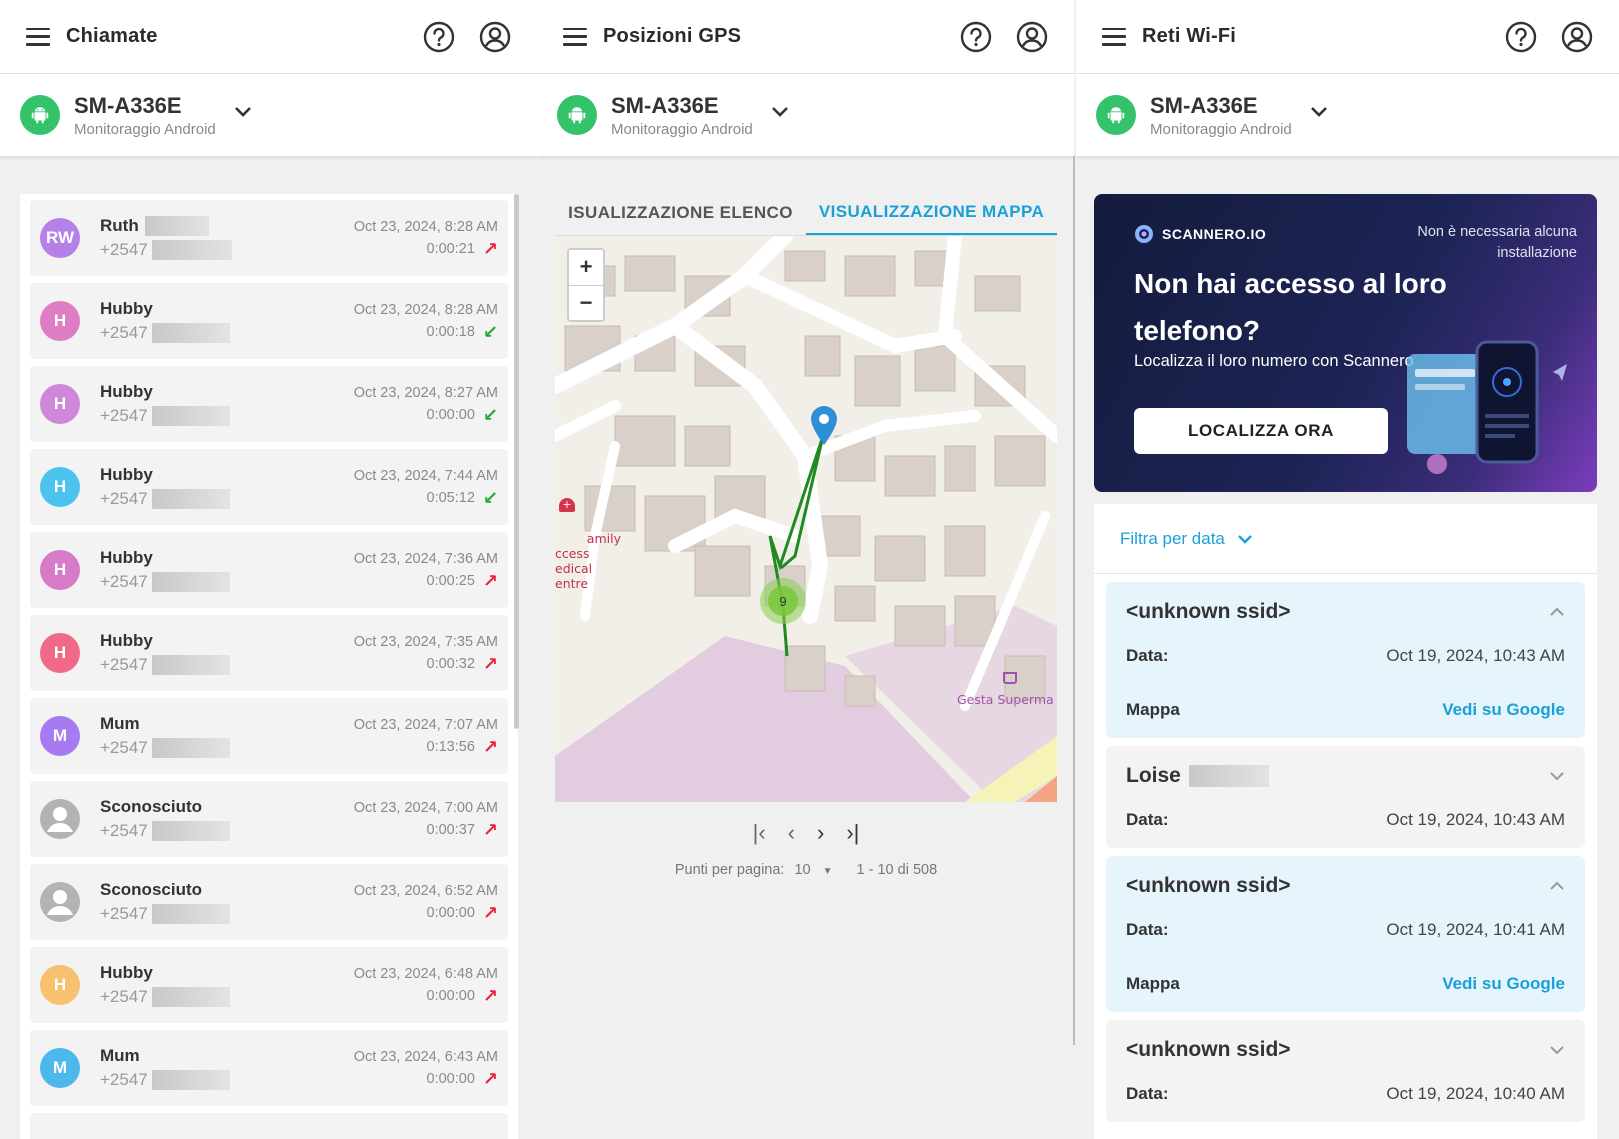 This screenshot has width=1619, height=1139. What do you see at coordinates (60, 736) in the screenshot?
I see `avatar: M` at bounding box center [60, 736].